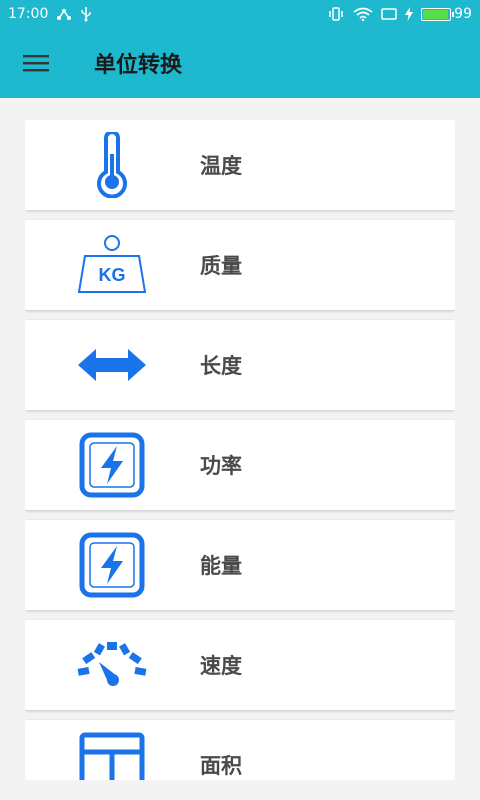 The height and width of the screenshot is (800, 480). What do you see at coordinates (389, 14) in the screenshot?
I see `screen-cast-icon` at bounding box center [389, 14].